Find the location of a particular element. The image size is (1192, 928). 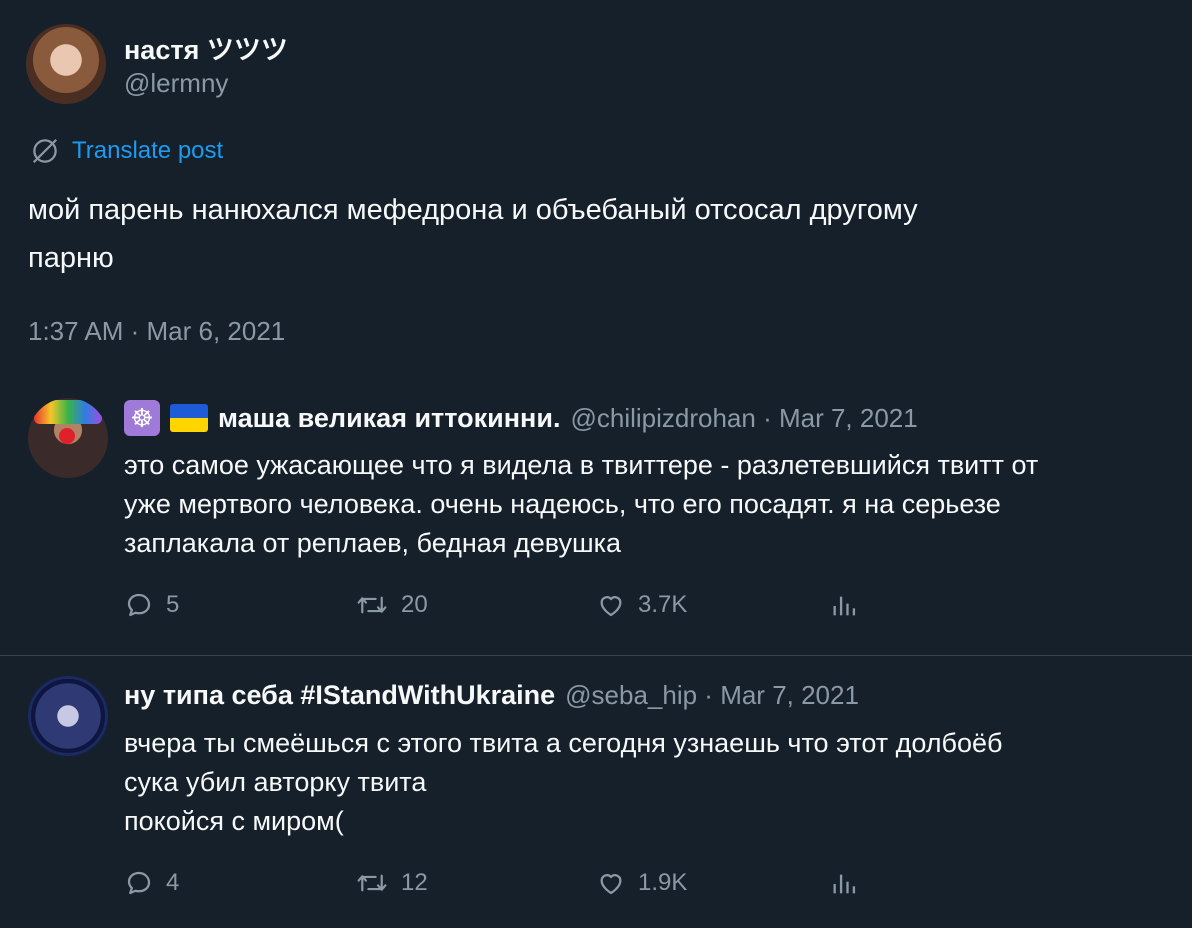

globe-slash-icon is located at coordinates (45, 151).